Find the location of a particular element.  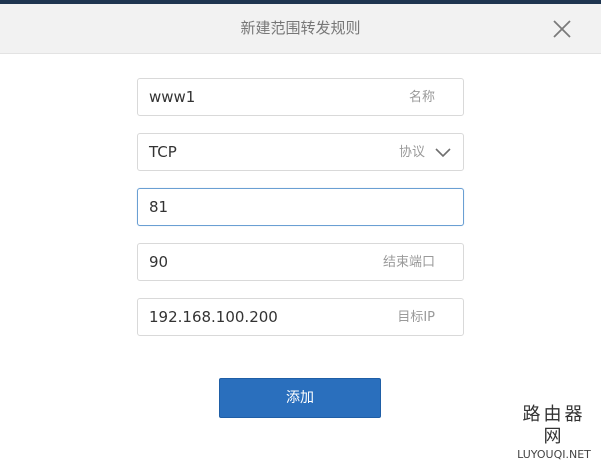

end-port-label: 结束端口 is located at coordinates (408, 262).